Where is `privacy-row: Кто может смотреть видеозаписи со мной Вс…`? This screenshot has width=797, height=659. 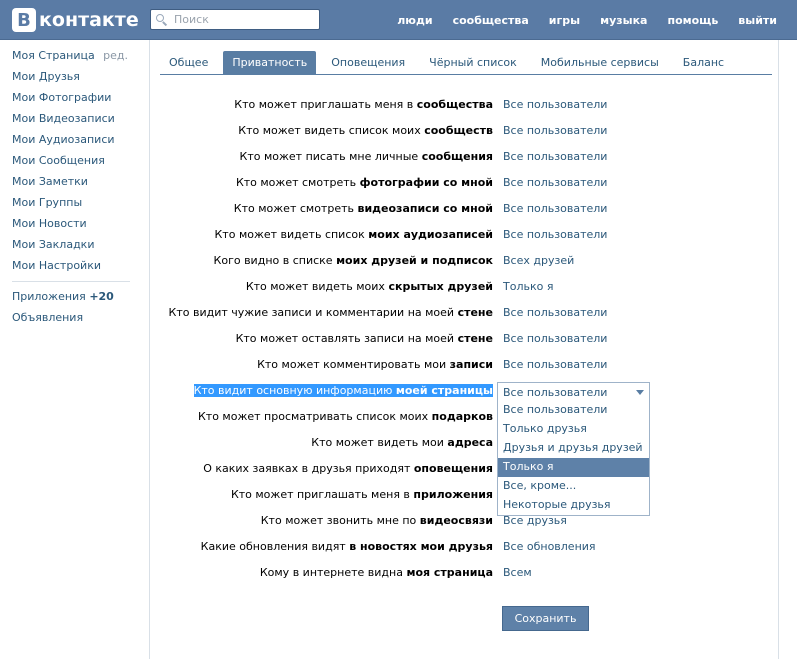 privacy-row: Кто может смотреть видеозаписи со мной Вс… is located at coordinates (465, 210).